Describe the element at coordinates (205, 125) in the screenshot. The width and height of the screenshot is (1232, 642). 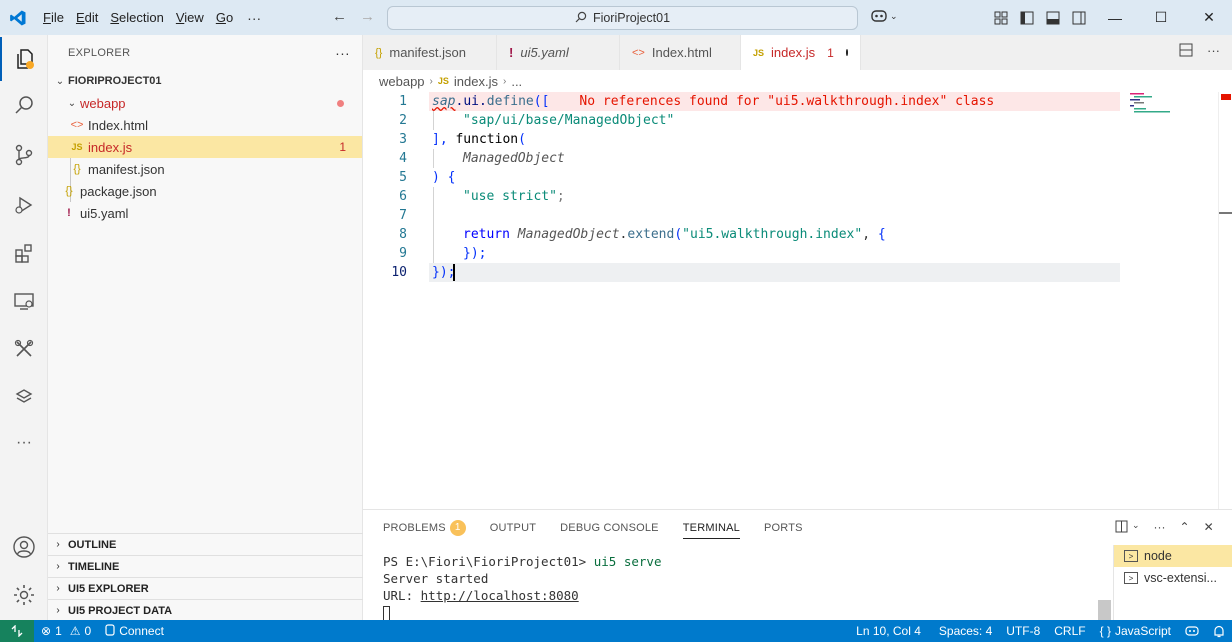
I see `tree-file-index-html: <> Index.html` at that location.